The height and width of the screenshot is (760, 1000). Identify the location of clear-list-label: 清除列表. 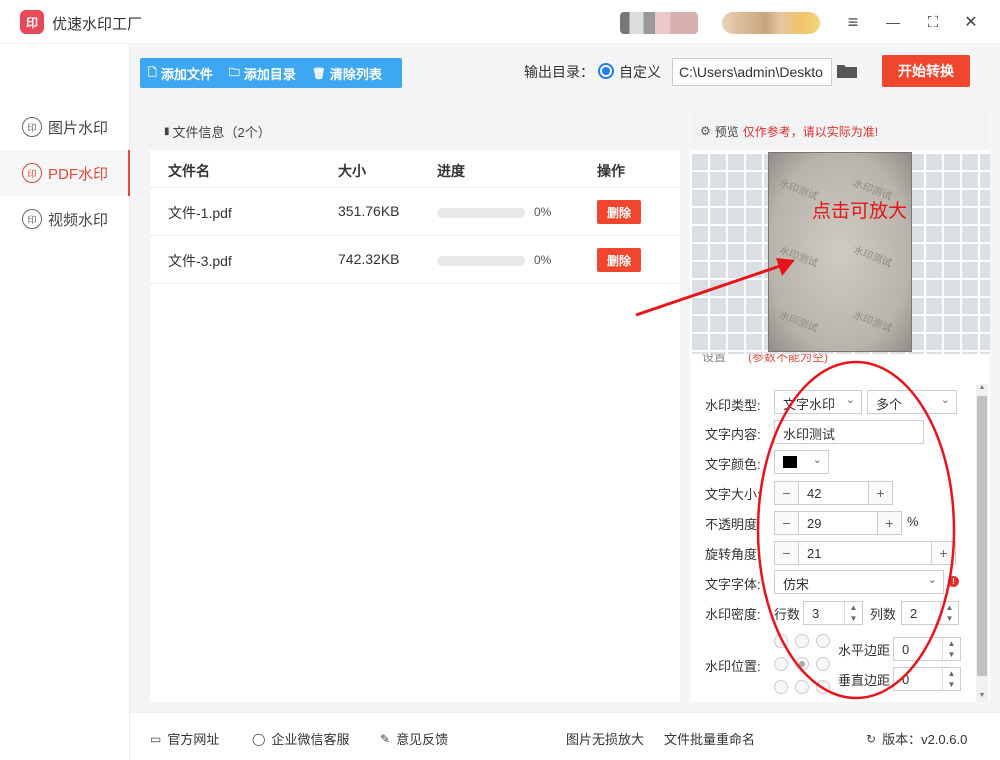
(355, 74).